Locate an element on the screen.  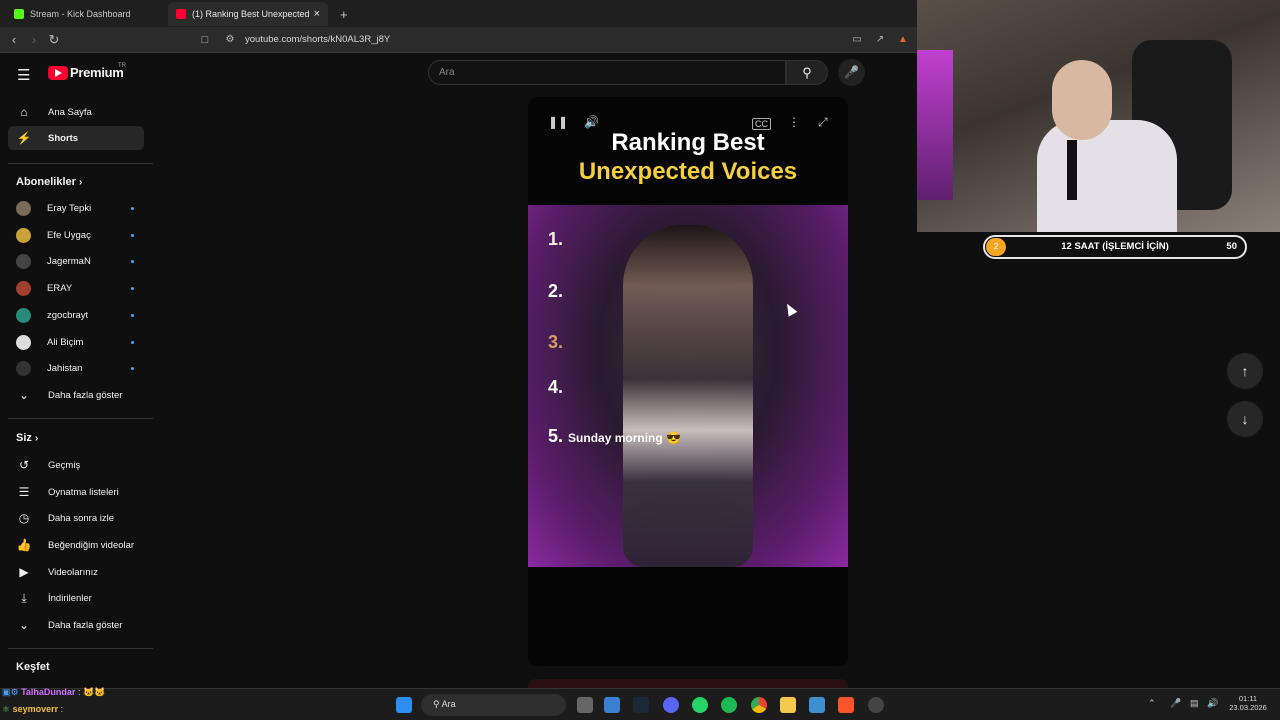
voice-search-button: 🎤 is located at coordinates (851, 72).